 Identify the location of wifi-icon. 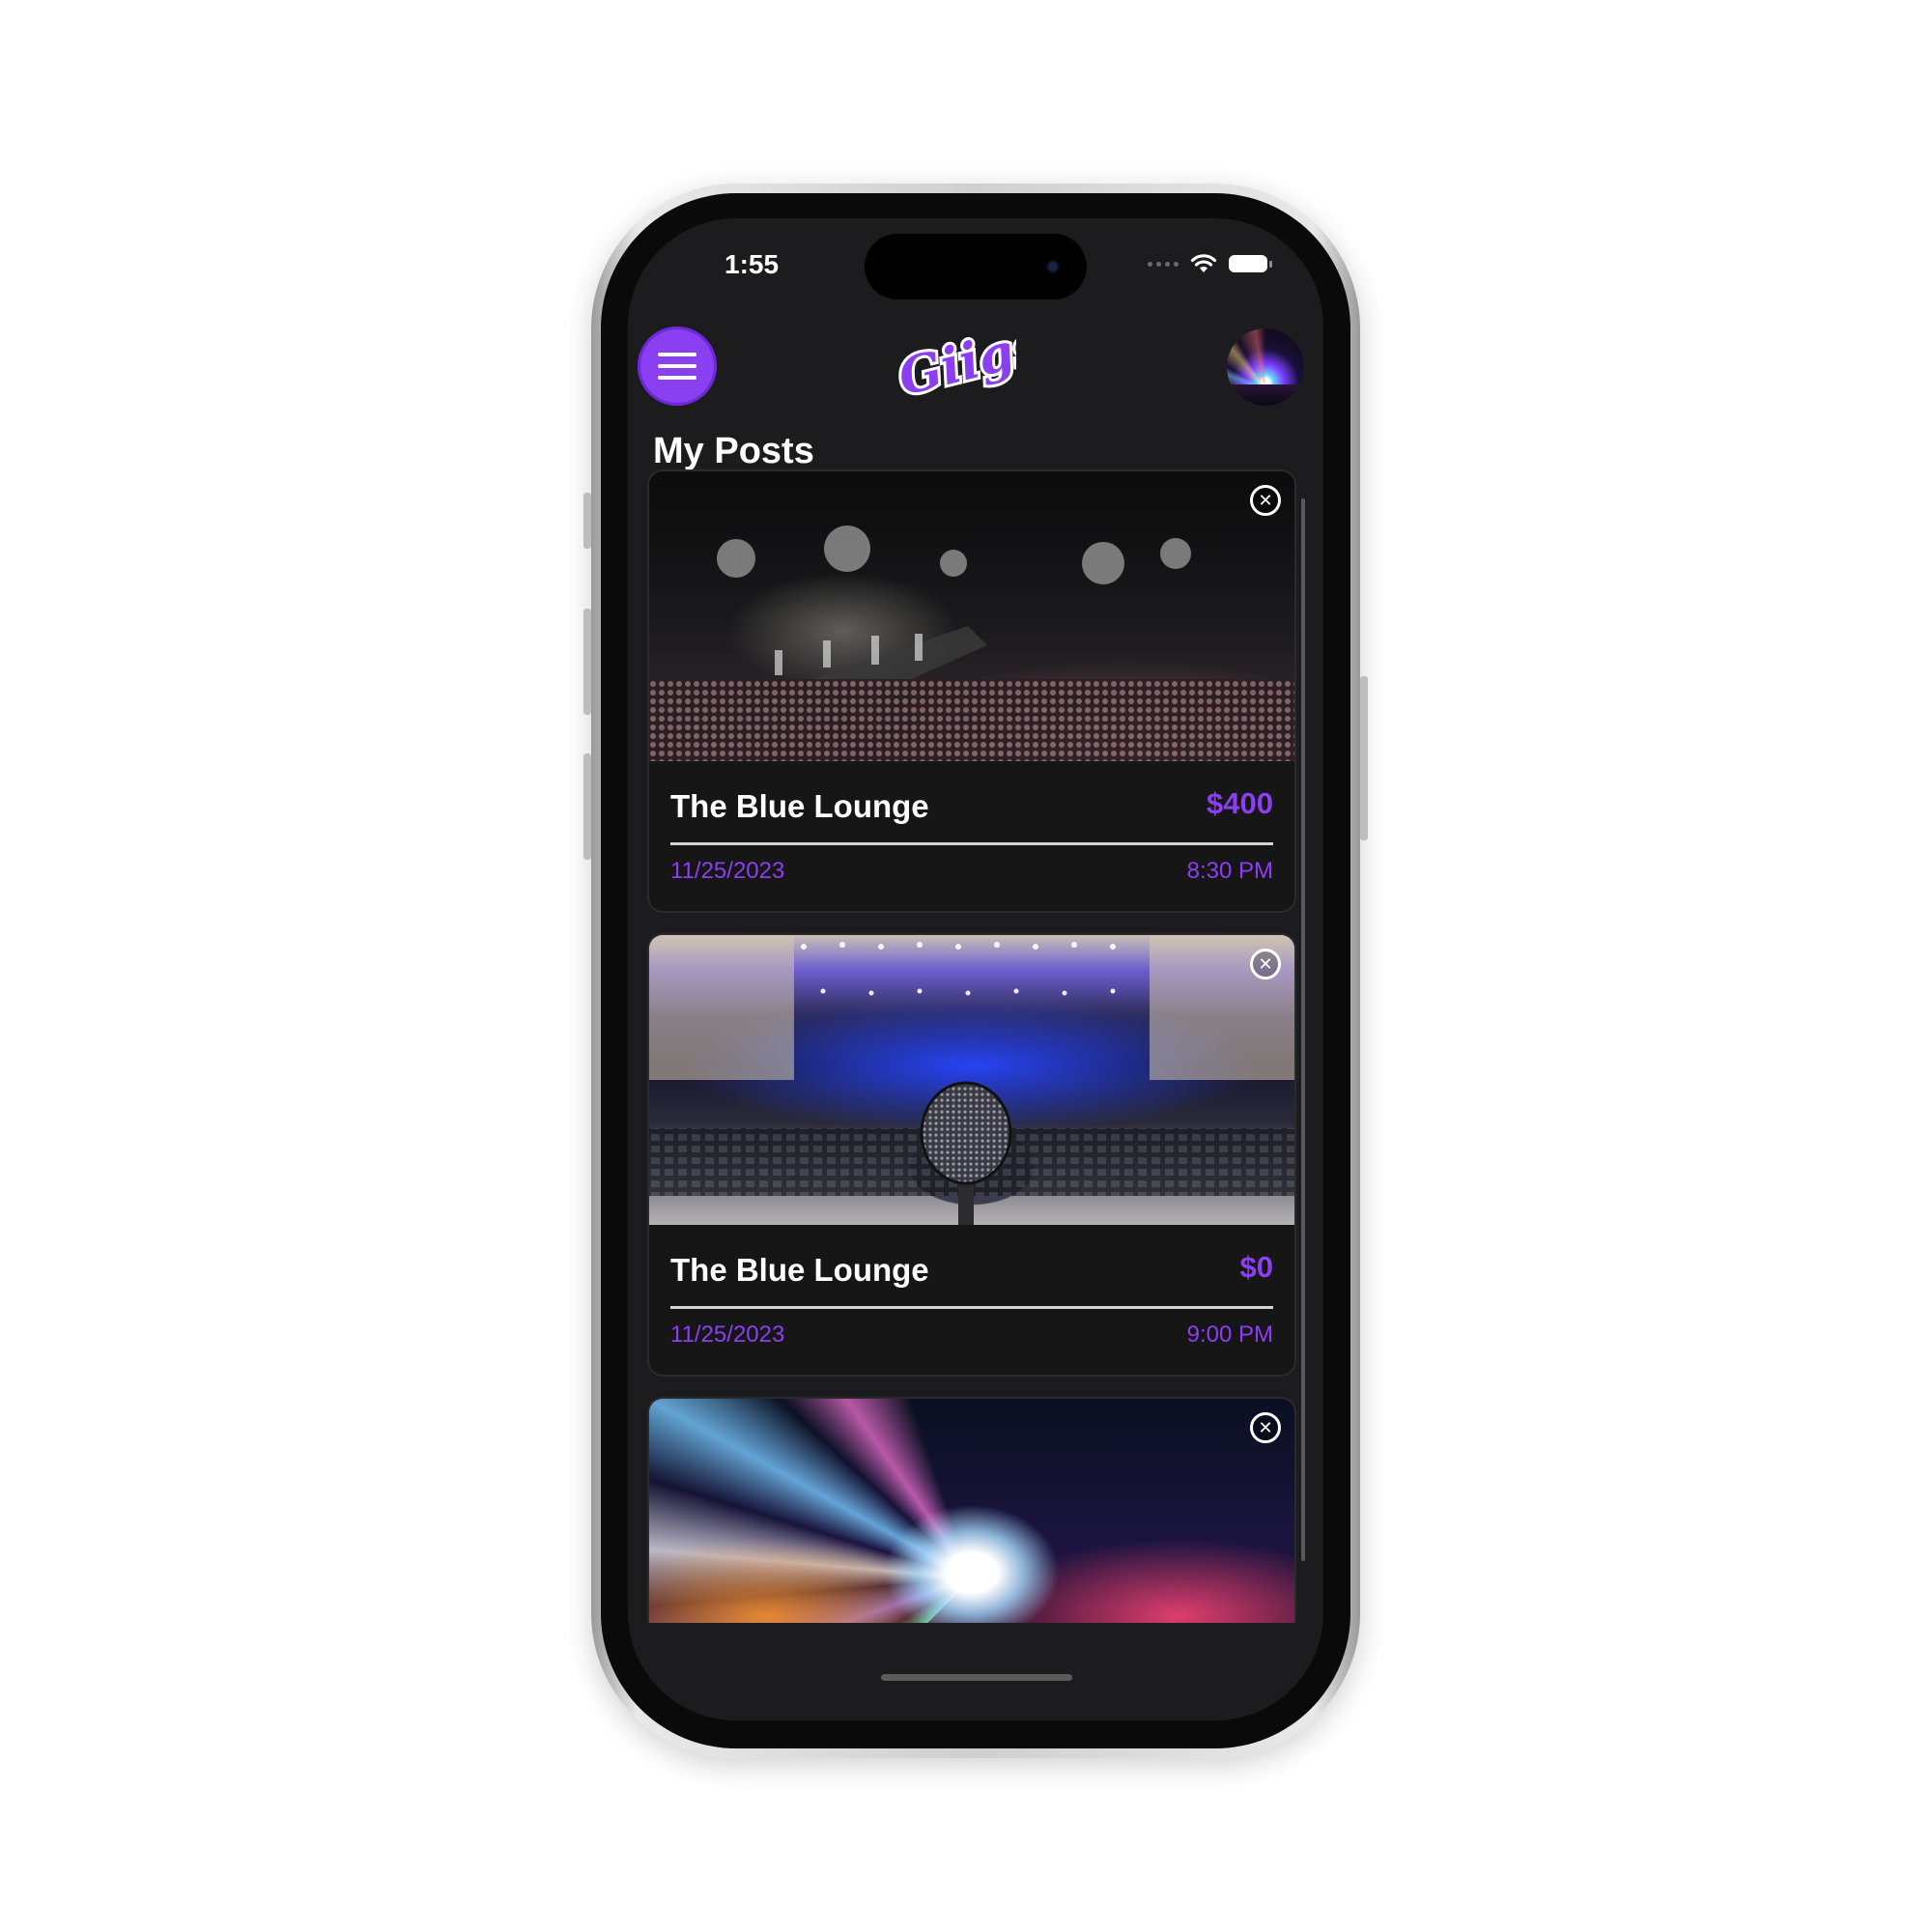
(1203, 263).